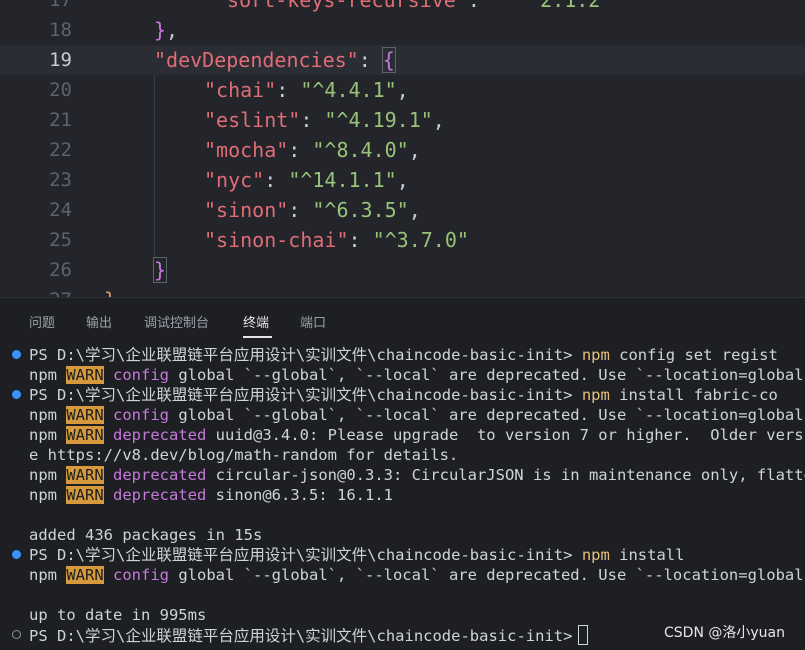 The width and height of the screenshot is (805, 650). I want to click on line-number: 27, so click(36, 291).